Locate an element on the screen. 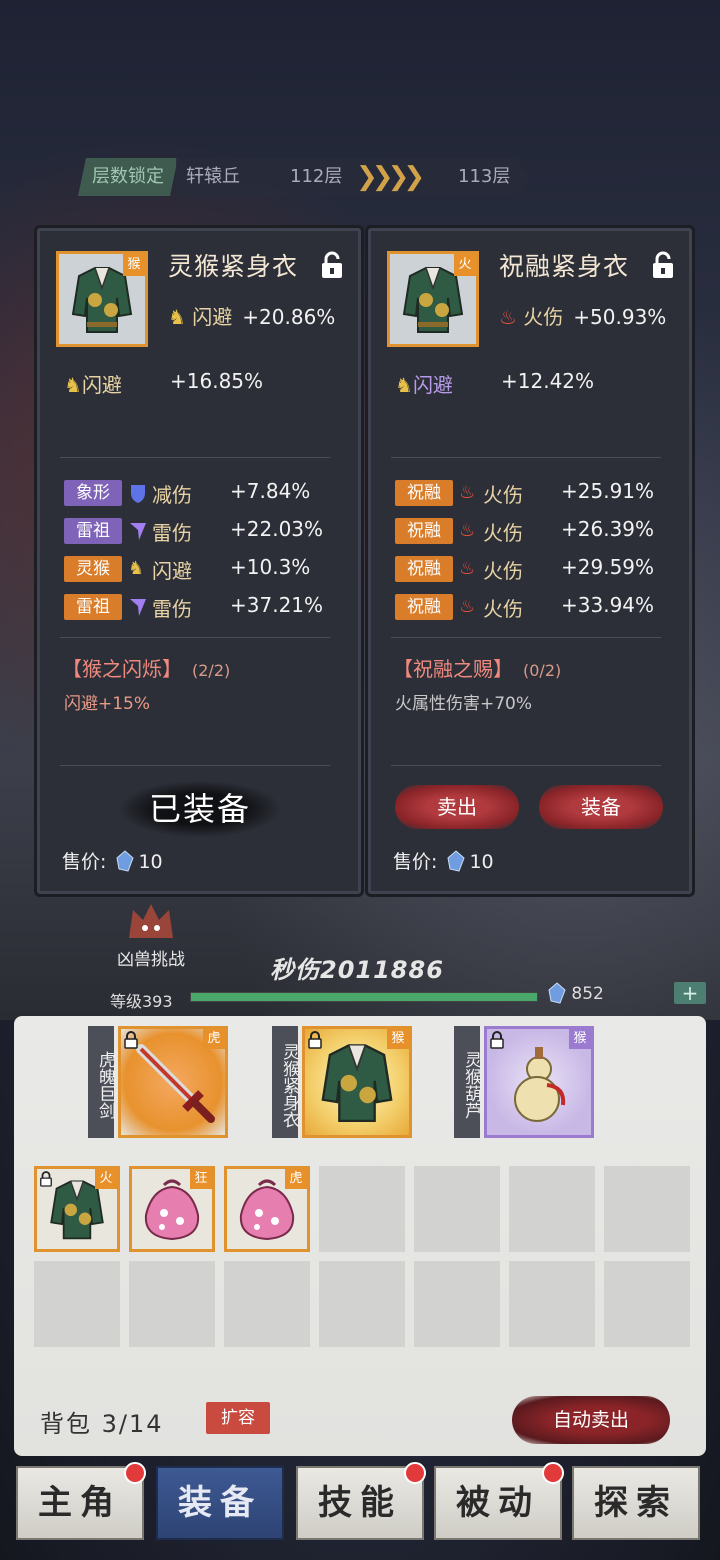  slot-label: 灵猴葫芦 is located at coordinates (467, 1082).